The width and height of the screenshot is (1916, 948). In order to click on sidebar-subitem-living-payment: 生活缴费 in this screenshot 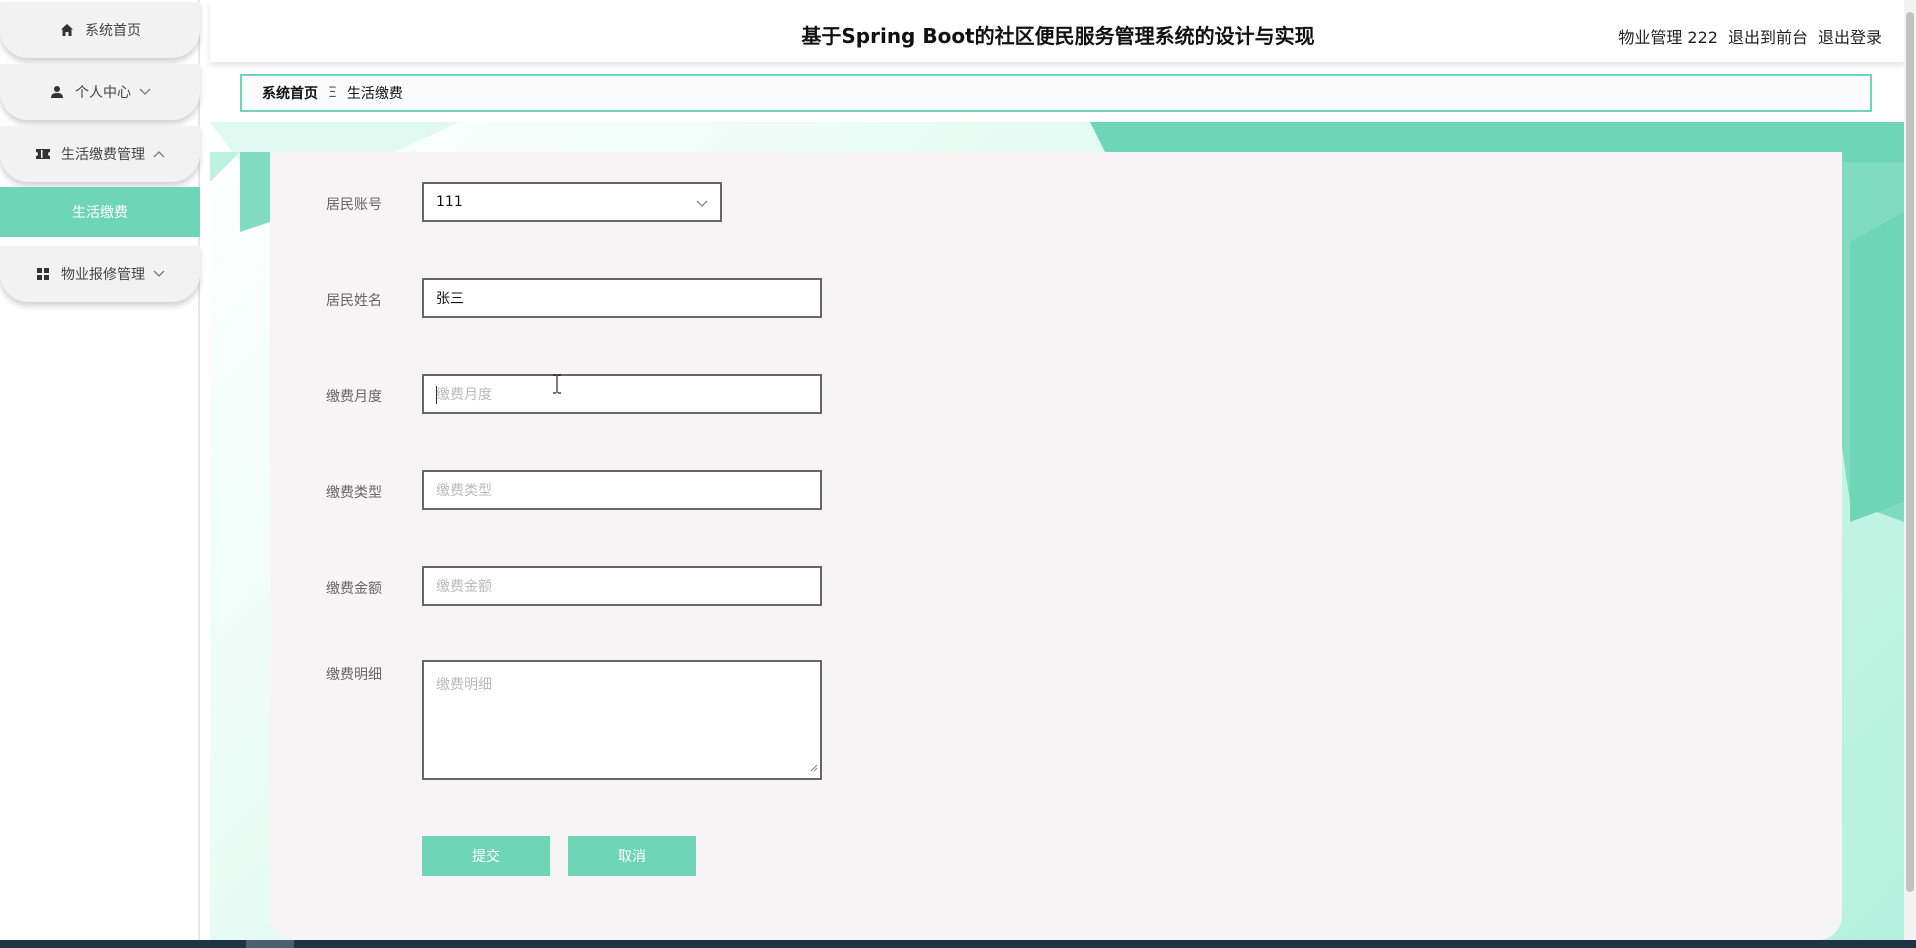, I will do `click(100, 212)`.